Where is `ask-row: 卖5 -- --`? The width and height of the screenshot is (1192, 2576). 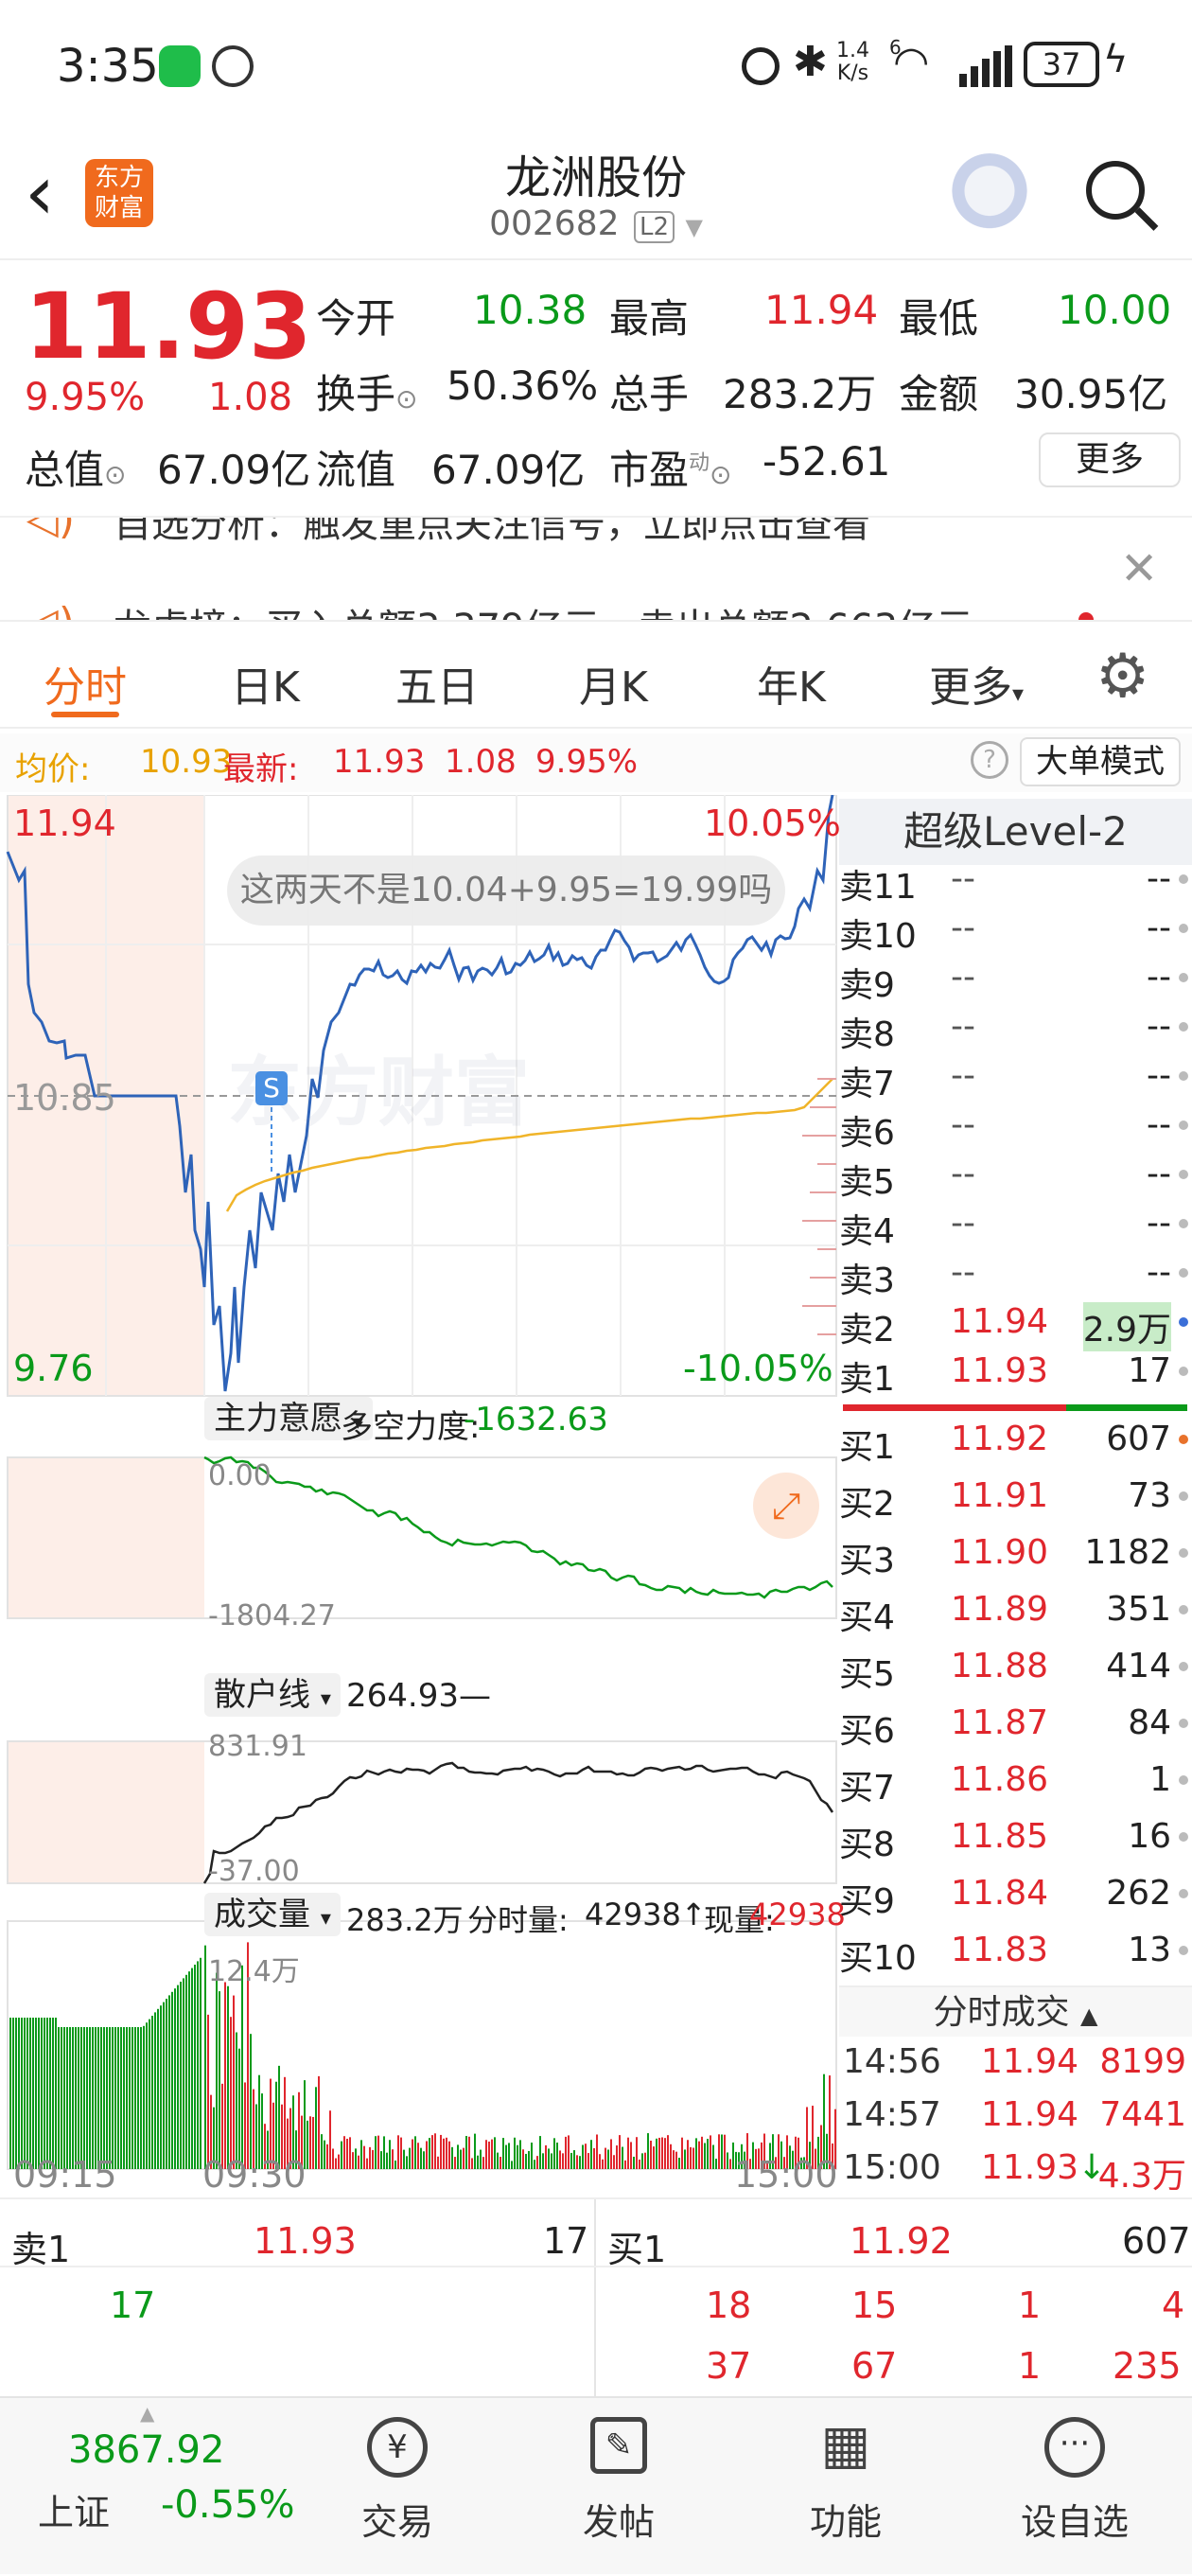 ask-row: 卖5 -- -- is located at coordinates (1015, 1179).